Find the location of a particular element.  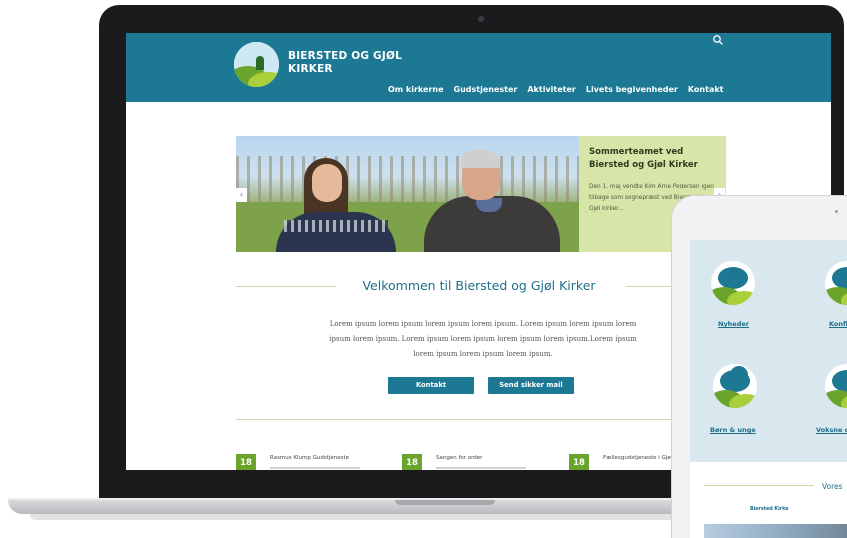

adults-icon is located at coordinates (836, 386).